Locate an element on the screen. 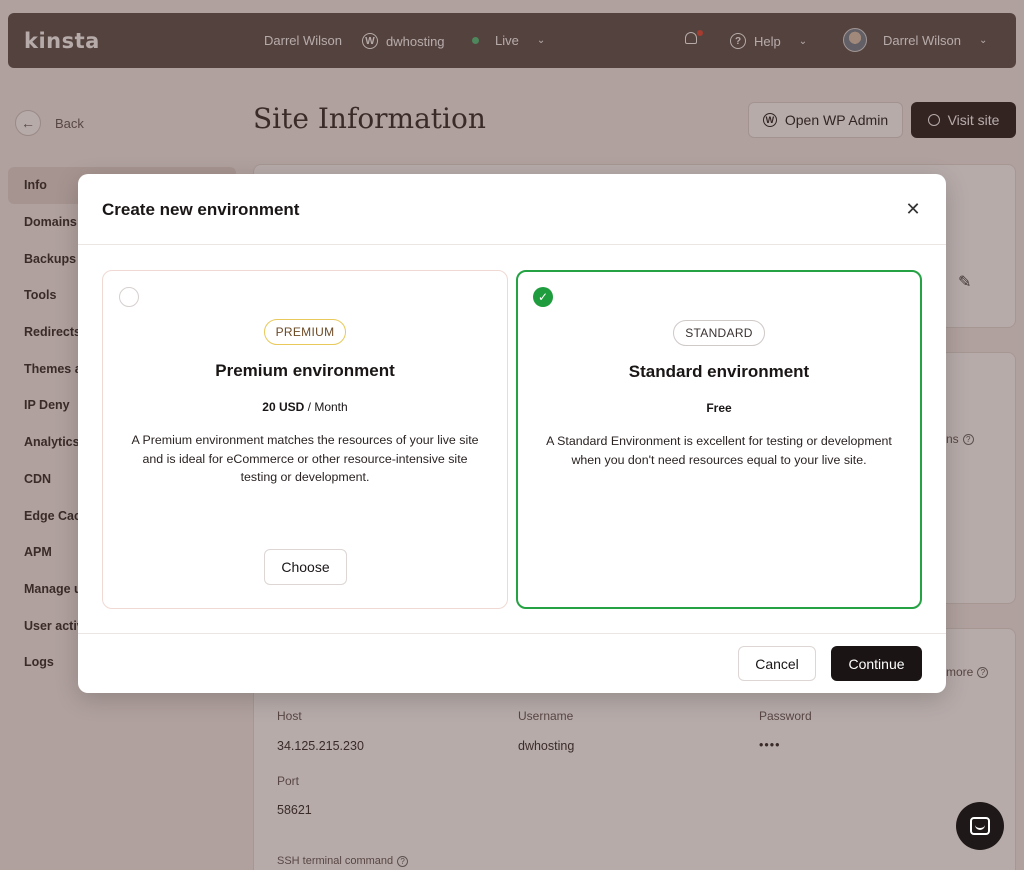 Image resolution: width=1024 pixels, height=870 pixels. cancel-button: Cancel is located at coordinates (777, 663).